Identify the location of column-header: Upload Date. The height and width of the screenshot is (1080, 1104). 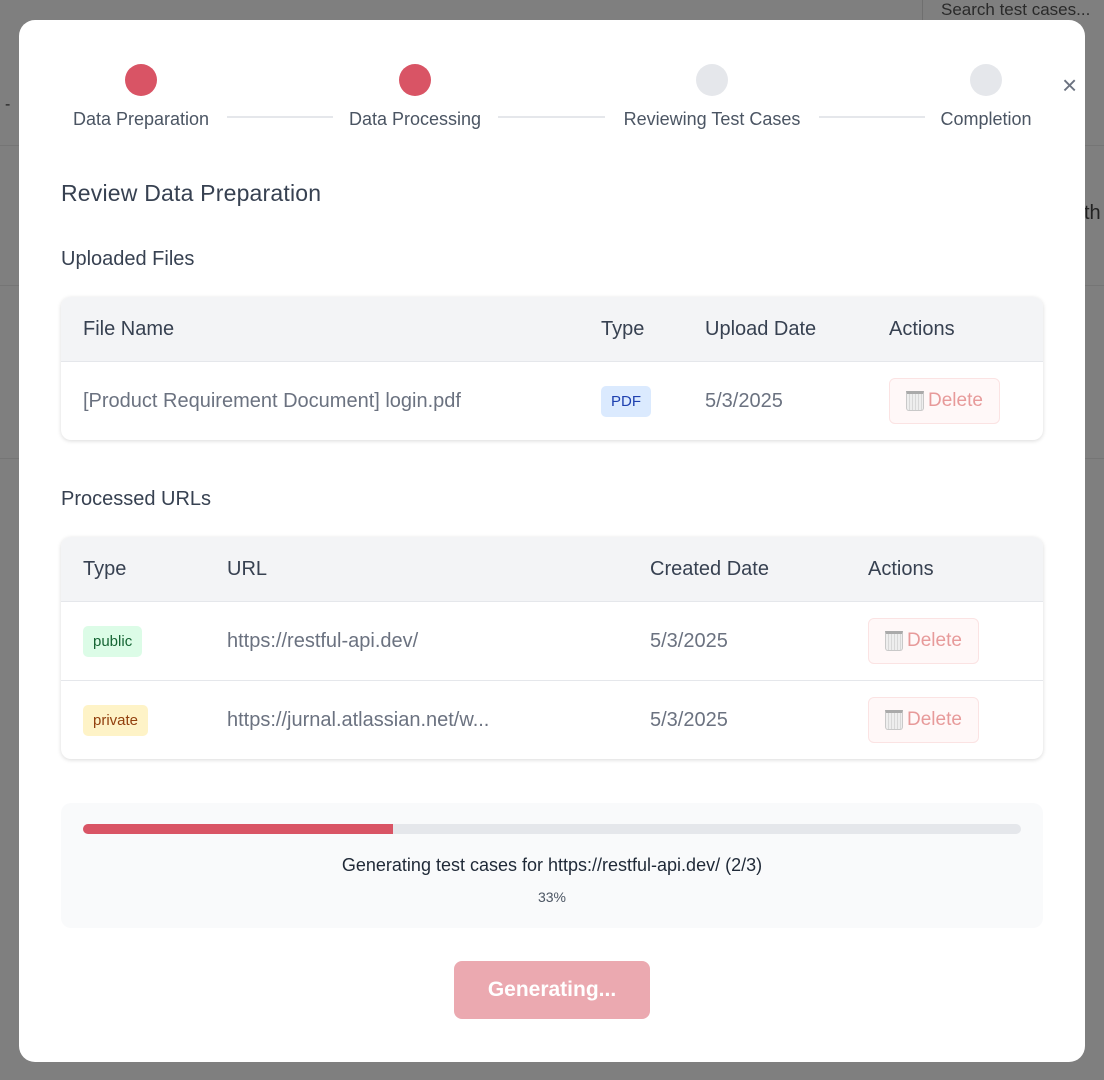
(761, 328).